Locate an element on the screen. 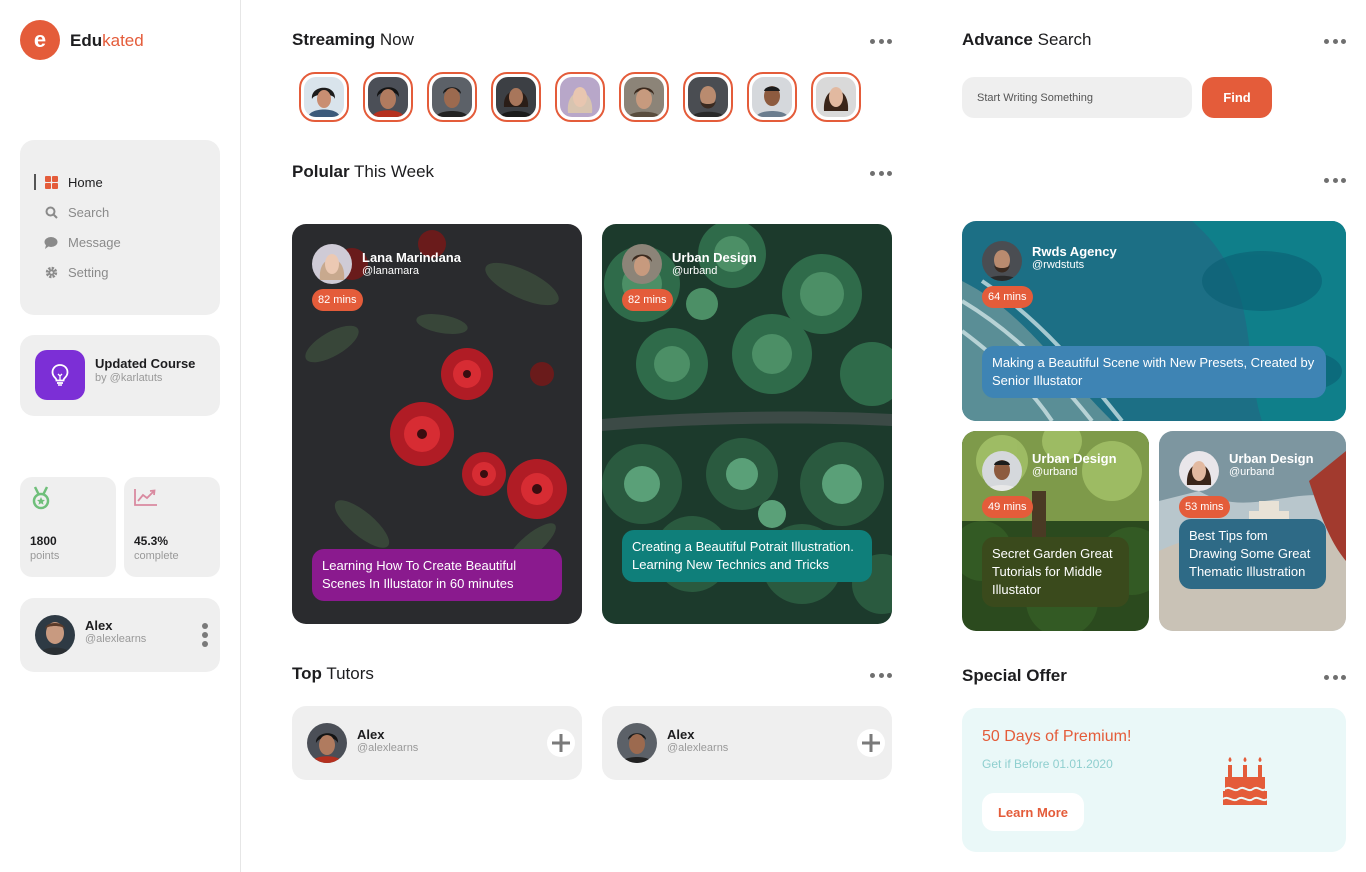 This screenshot has width=1366, height=872. grid-icon is located at coordinates (51, 182).